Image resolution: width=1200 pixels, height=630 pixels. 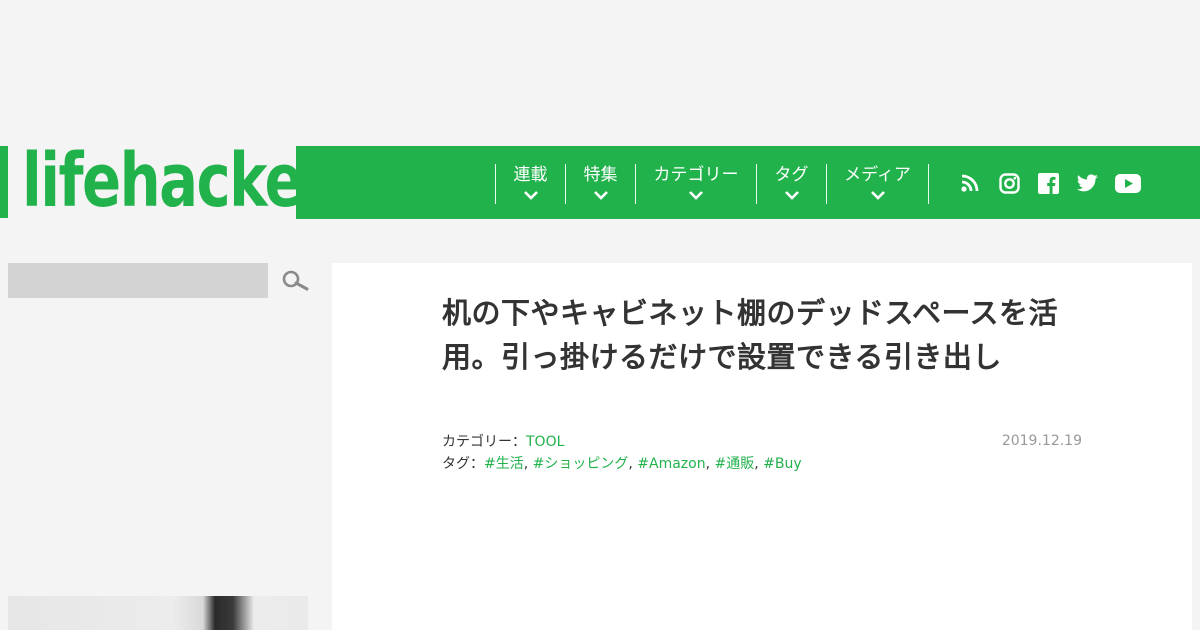 I want to click on nav-item-category: カテゴリー, so click(x=696, y=184).